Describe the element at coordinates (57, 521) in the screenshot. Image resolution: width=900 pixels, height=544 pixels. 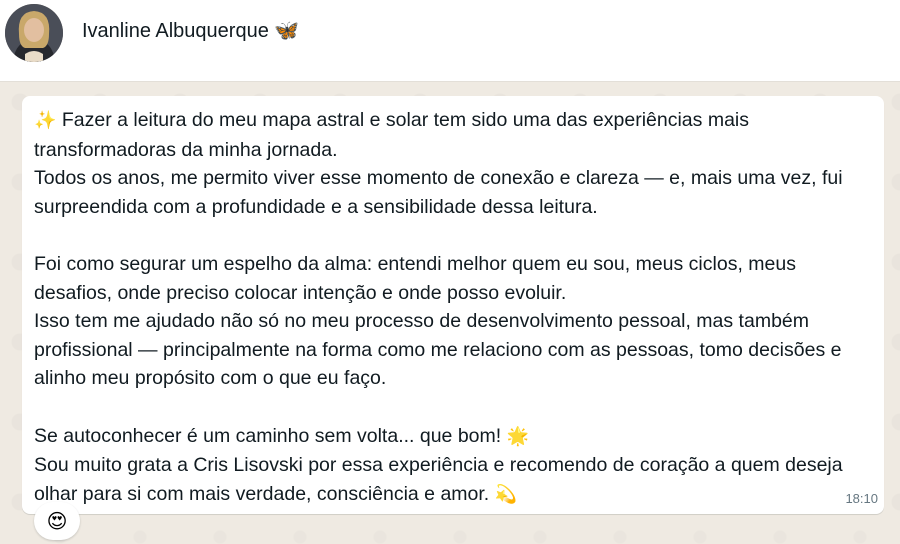
I see `reaction-badge: 😍` at that location.